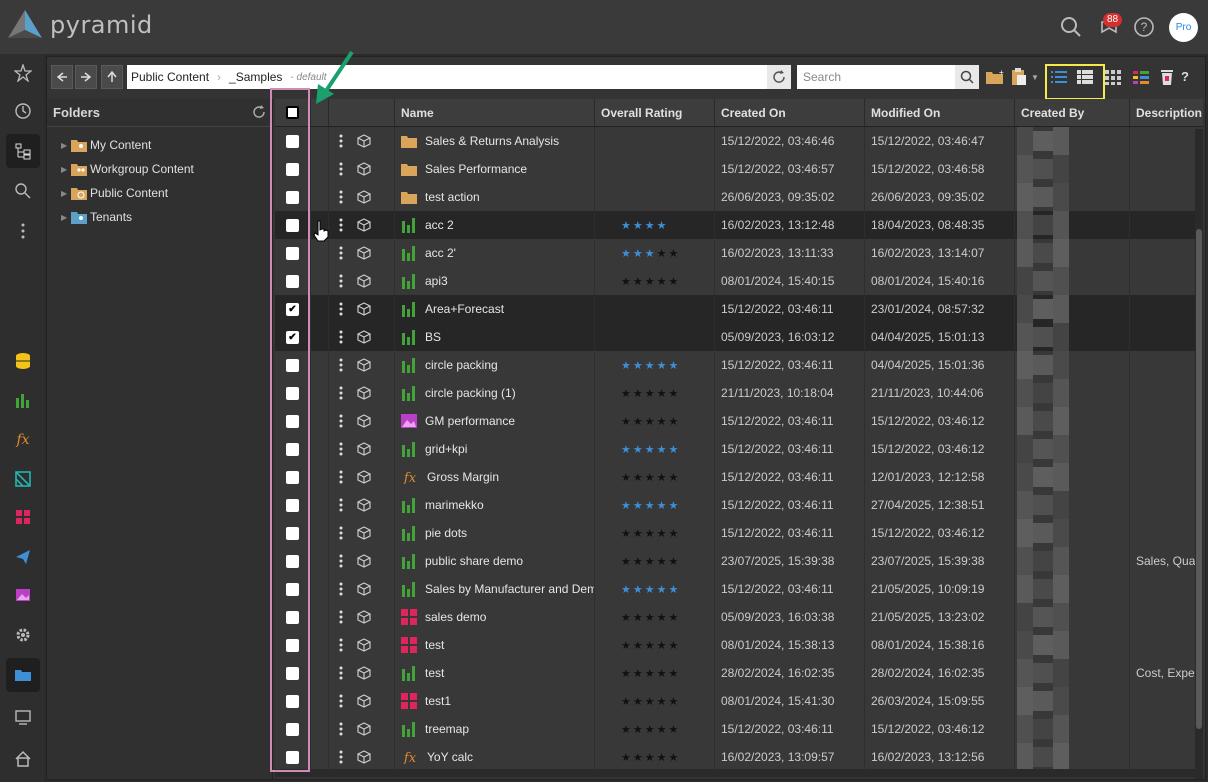 Image resolution: width=1208 pixels, height=782 pixels. I want to click on row-name-cell: Area+Forecast, so click(495, 309).